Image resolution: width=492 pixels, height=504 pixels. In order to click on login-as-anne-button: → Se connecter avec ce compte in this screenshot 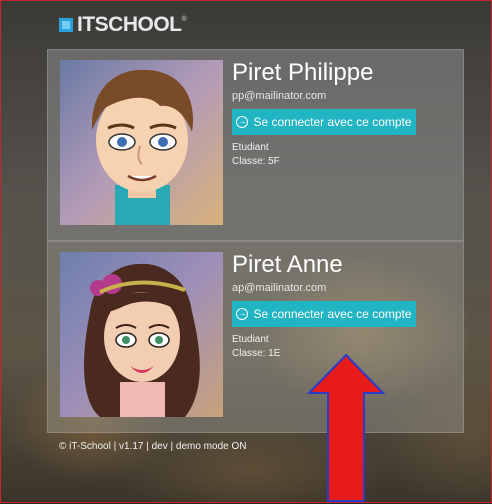, I will do `click(324, 314)`.